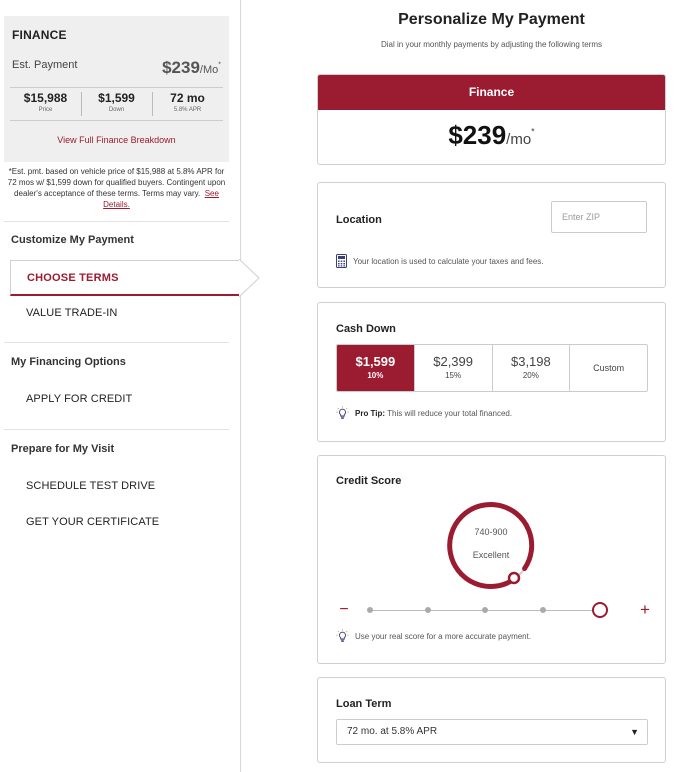  I want to click on loan-term-card: Loan Term 72 mo. at 5.8% APR ▼, so click(491, 720).